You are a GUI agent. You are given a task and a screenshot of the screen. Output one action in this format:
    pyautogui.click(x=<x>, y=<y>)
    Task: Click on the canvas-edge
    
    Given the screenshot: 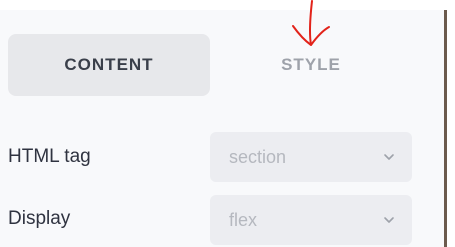 What is the action you would take?
    pyautogui.click(x=449, y=128)
    